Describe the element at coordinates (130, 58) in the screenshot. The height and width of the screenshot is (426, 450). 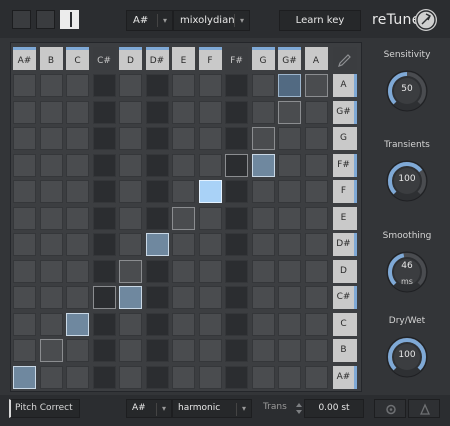
I see `column-header: D` at that location.